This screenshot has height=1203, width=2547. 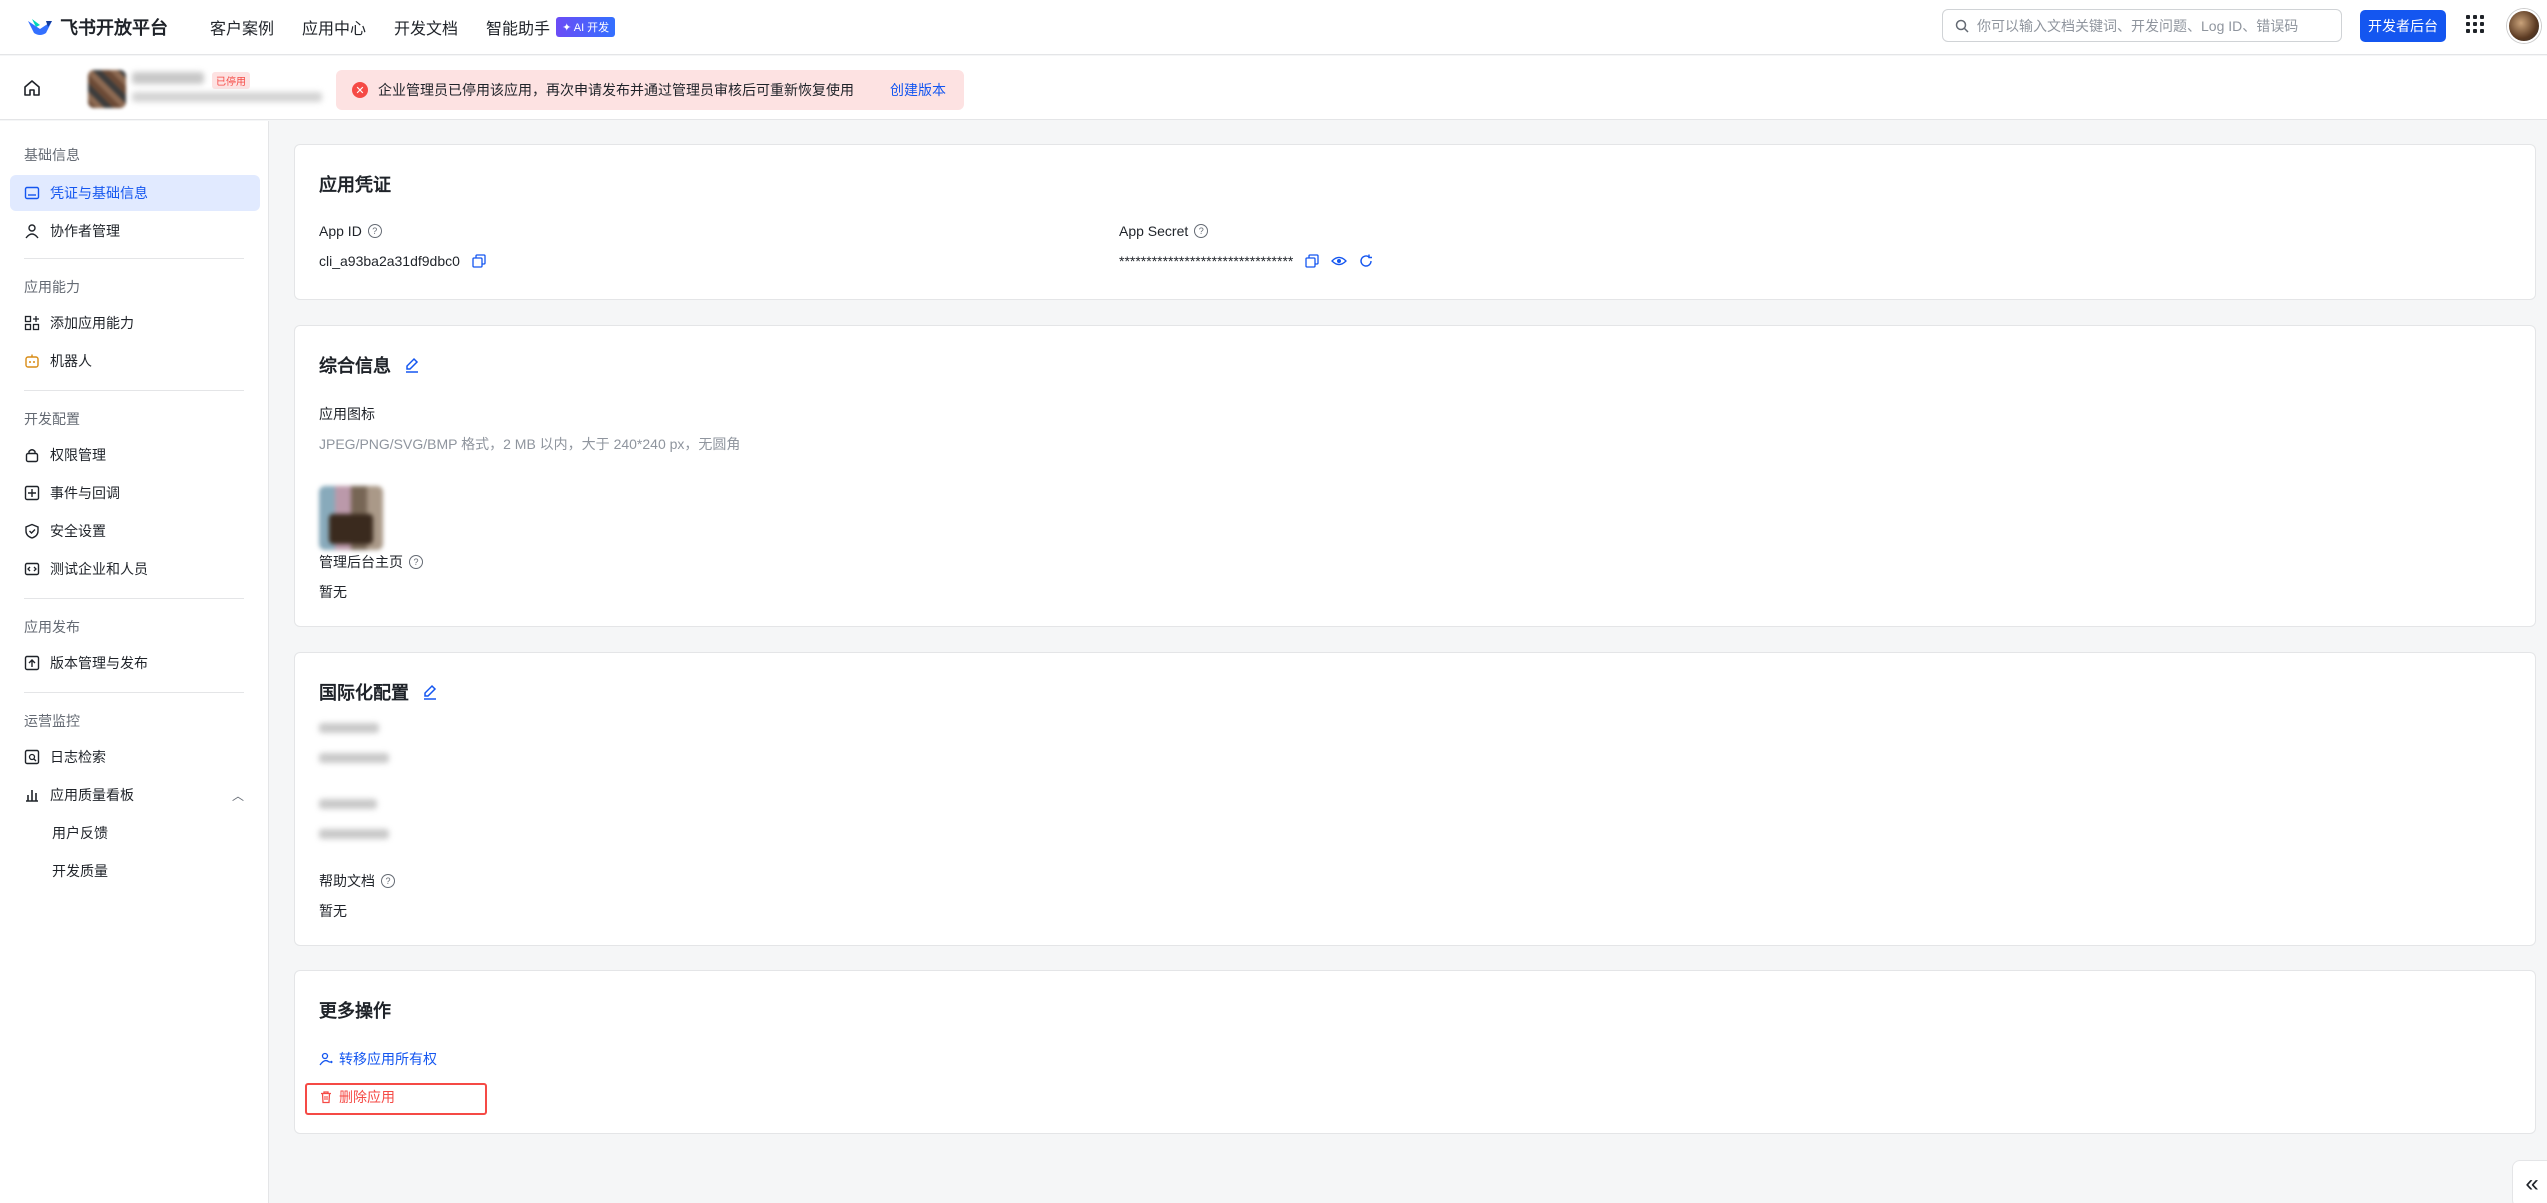 What do you see at coordinates (1415, 1052) in the screenshot?
I see `more-actions-card: 更多操作 转移应用所有权 删除应用` at bounding box center [1415, 1052].